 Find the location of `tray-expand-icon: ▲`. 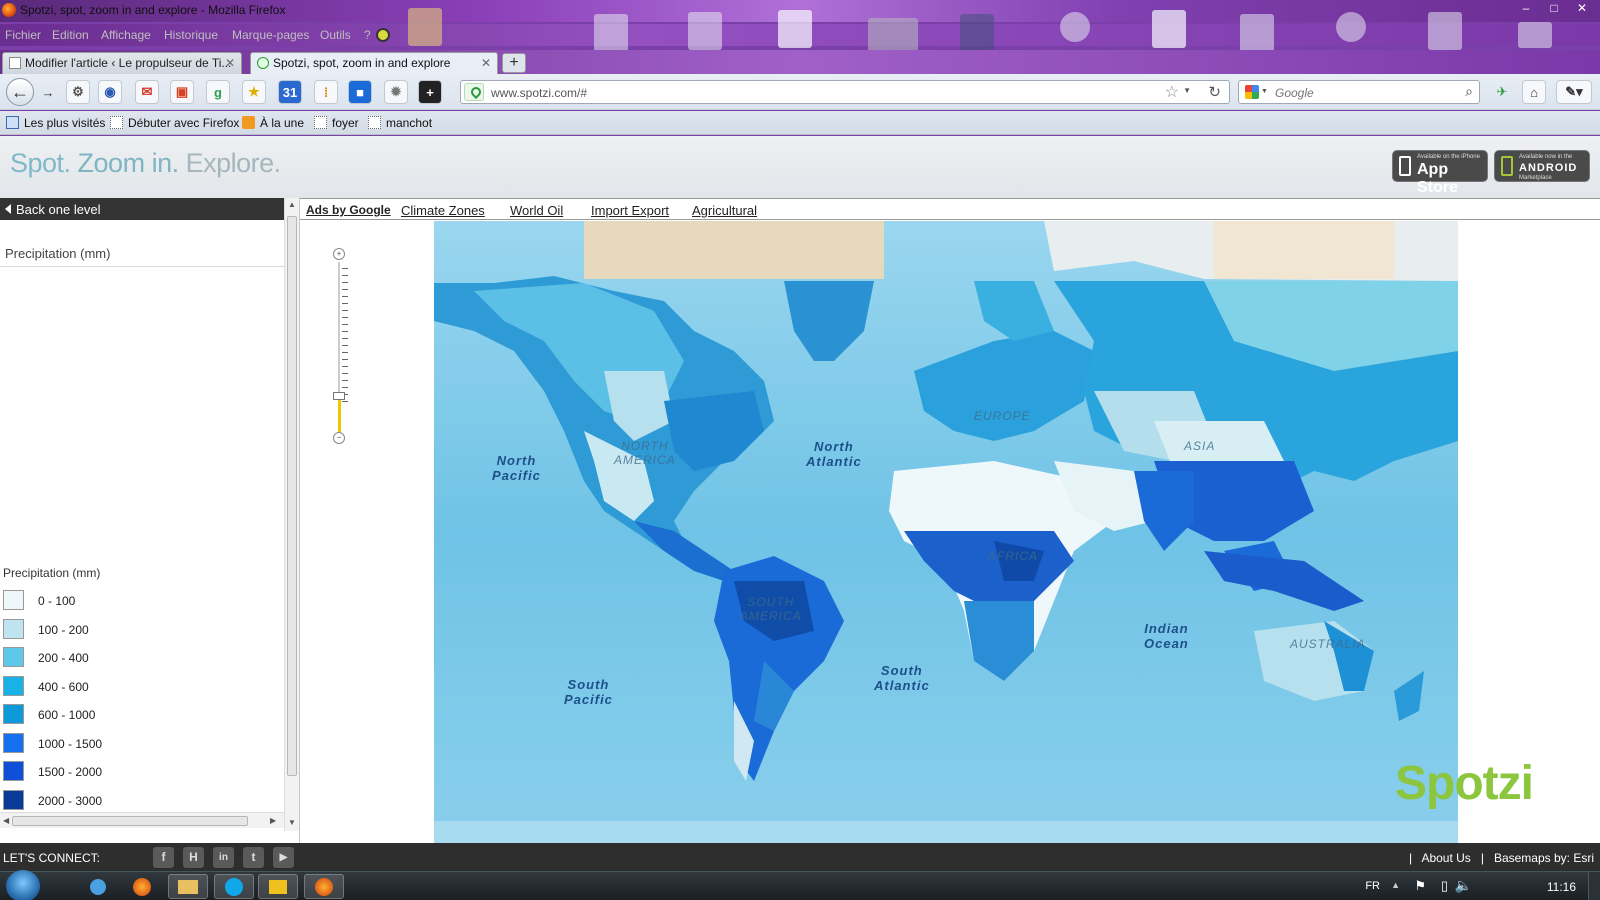

tray-expand-icon: ▲ is located at coordinates (1395, 885).